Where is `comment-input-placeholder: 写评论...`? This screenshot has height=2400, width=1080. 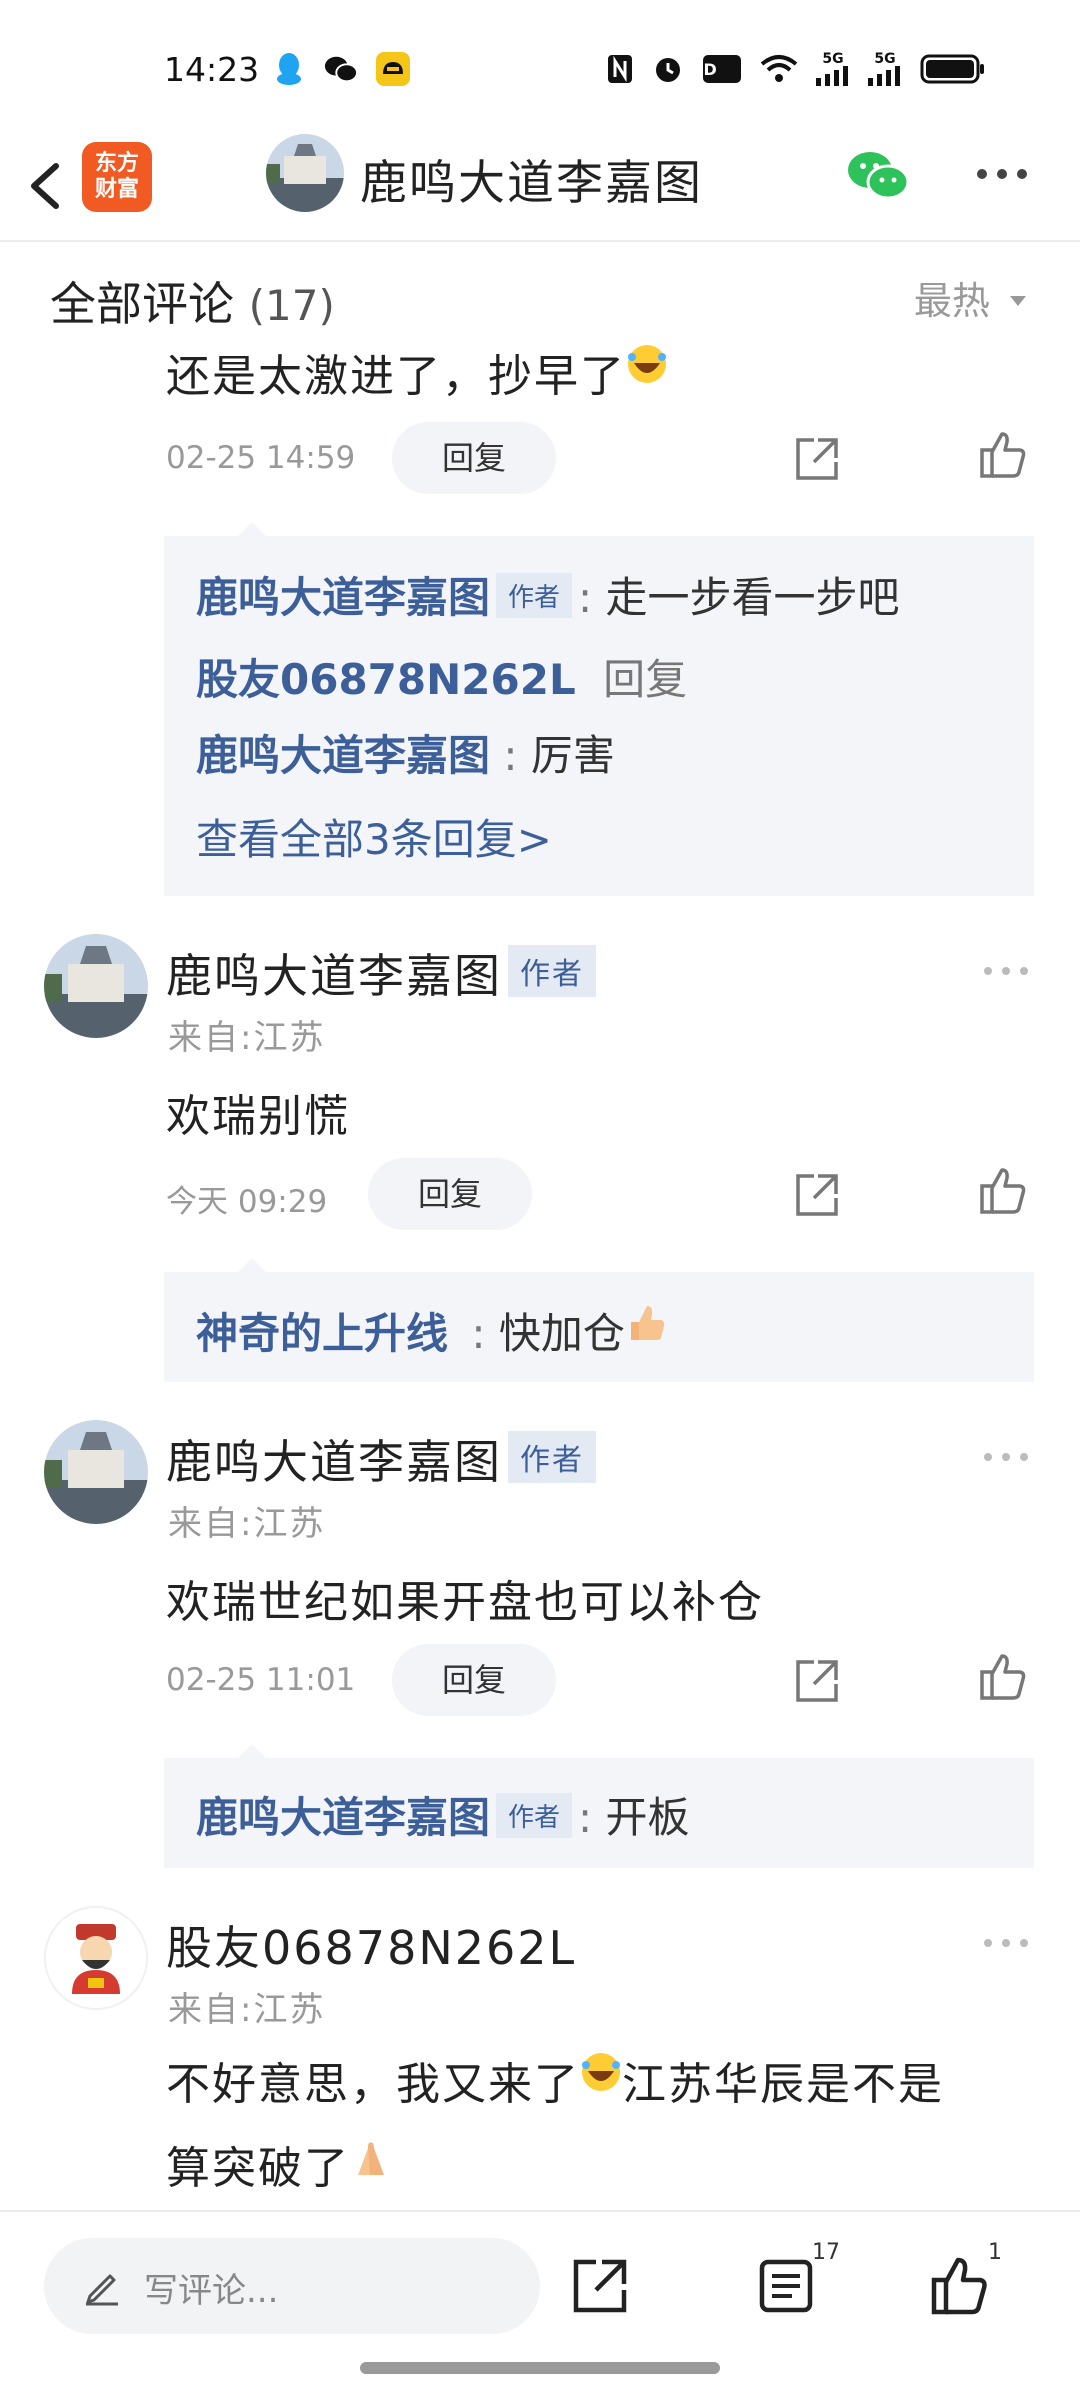 comment-input-placeholder: 写评论... is located at coordinates (211, 2291).